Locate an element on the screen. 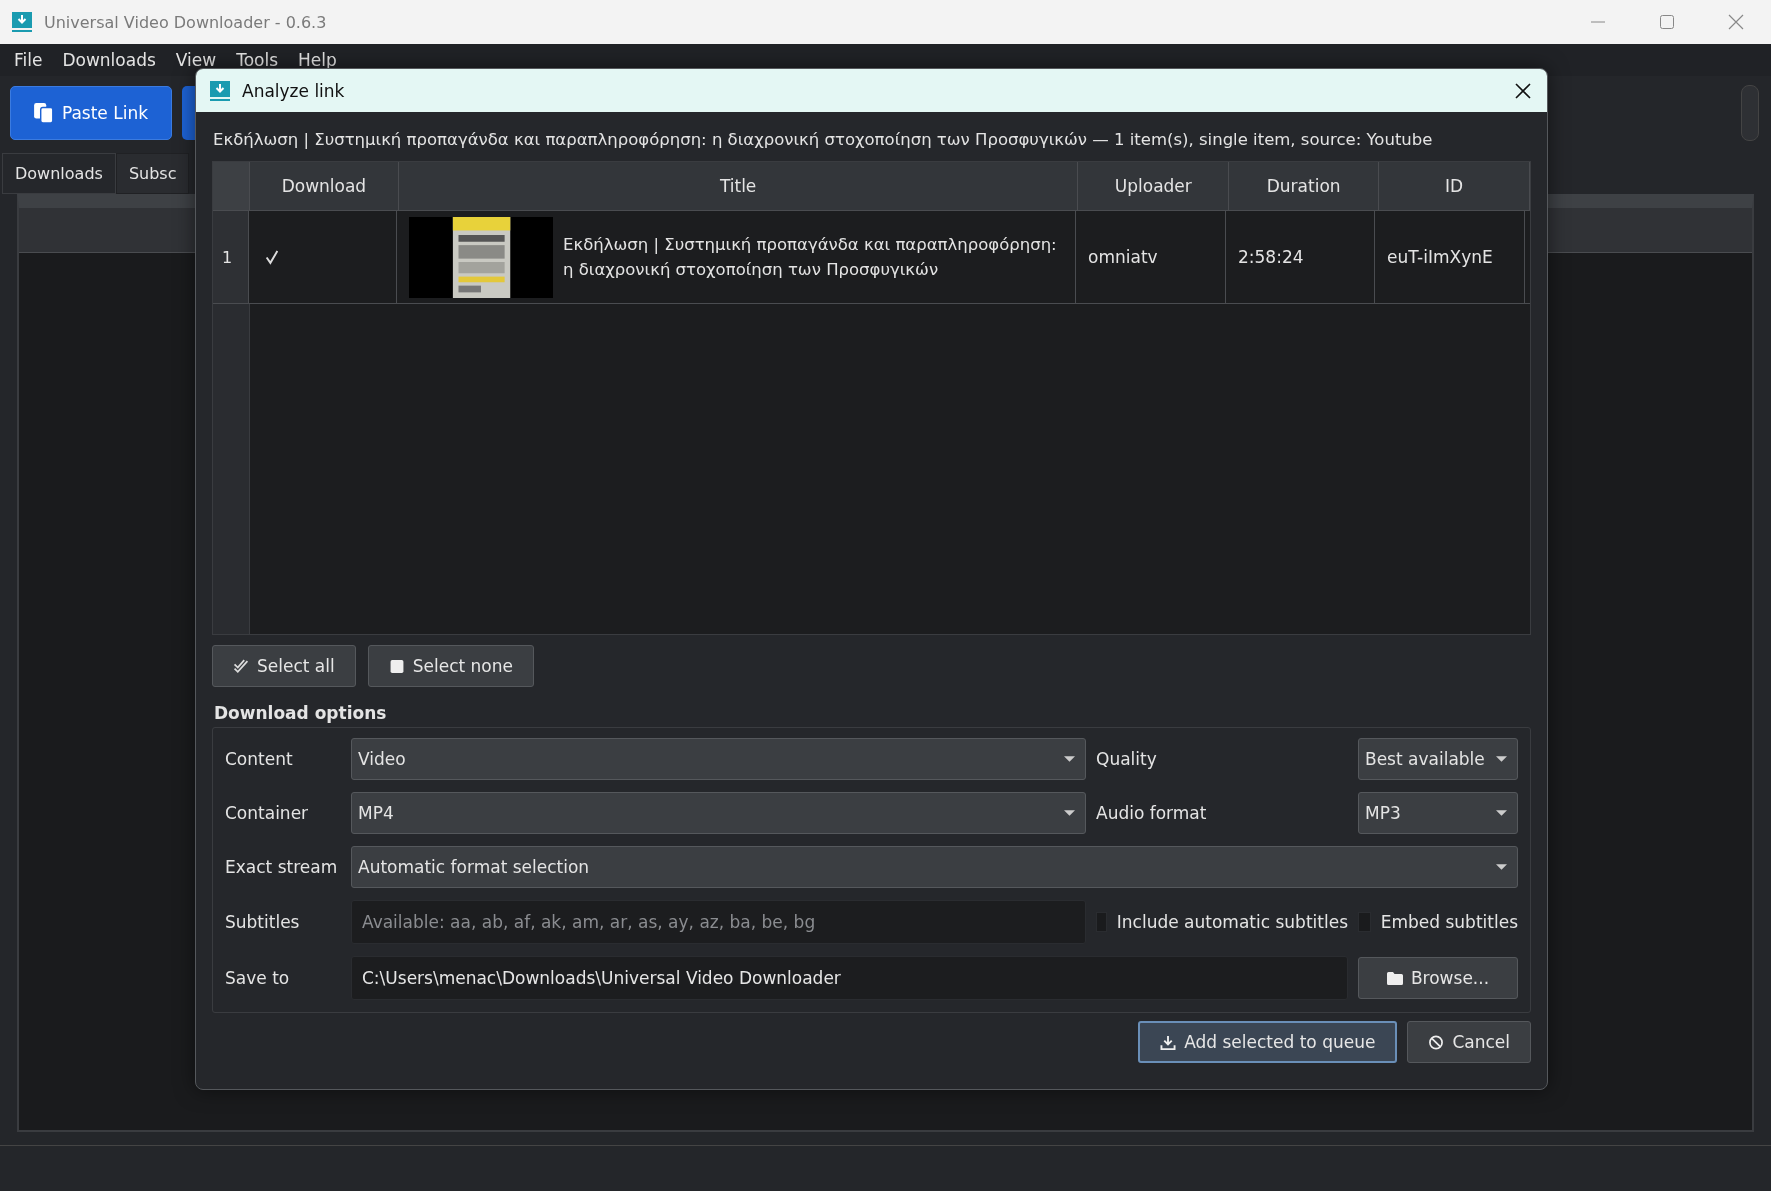 This screenshot has height=1191, width=1771. menu-item: Downloads is located at coordinates (109, 60).